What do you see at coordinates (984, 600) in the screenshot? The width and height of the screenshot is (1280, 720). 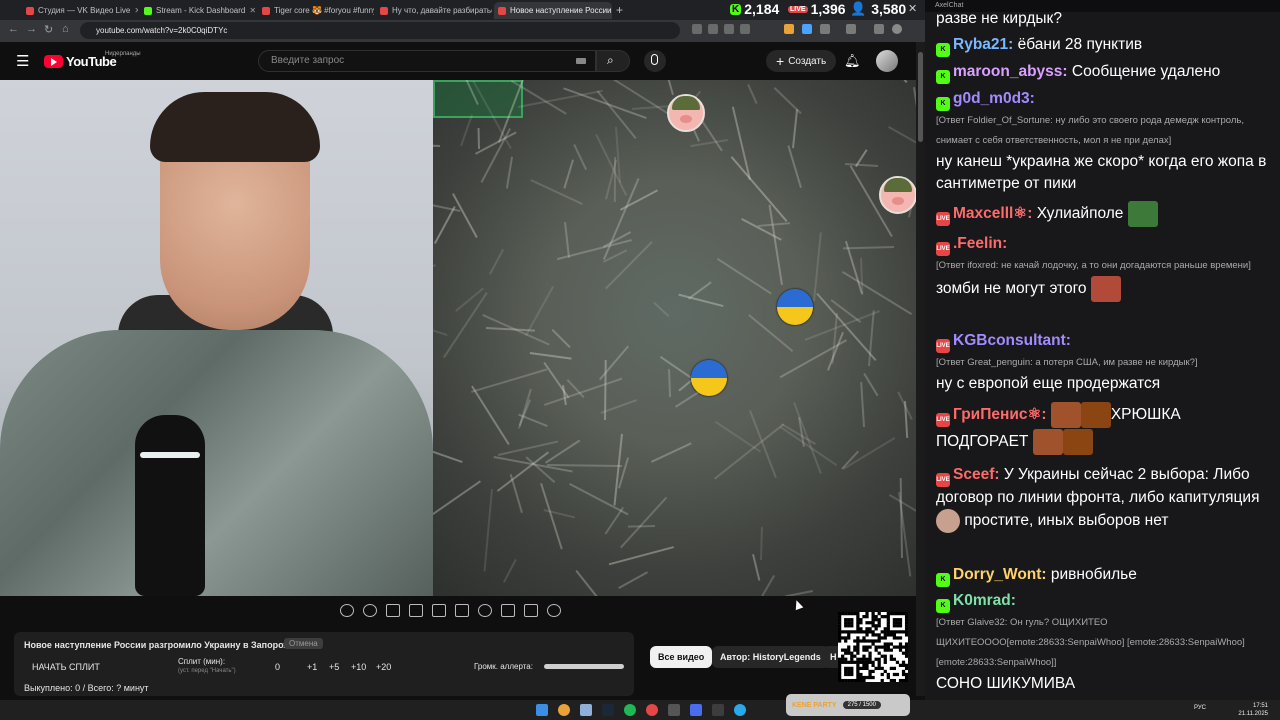 I see `username: K0mrad:` at bounding box center [984, 600].